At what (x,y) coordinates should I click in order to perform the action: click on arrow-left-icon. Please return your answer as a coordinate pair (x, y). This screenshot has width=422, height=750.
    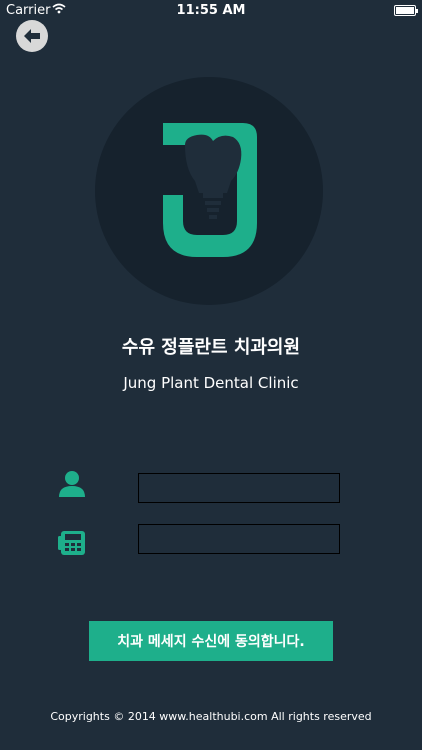
    Looking at the image, I should click on (32, 36).